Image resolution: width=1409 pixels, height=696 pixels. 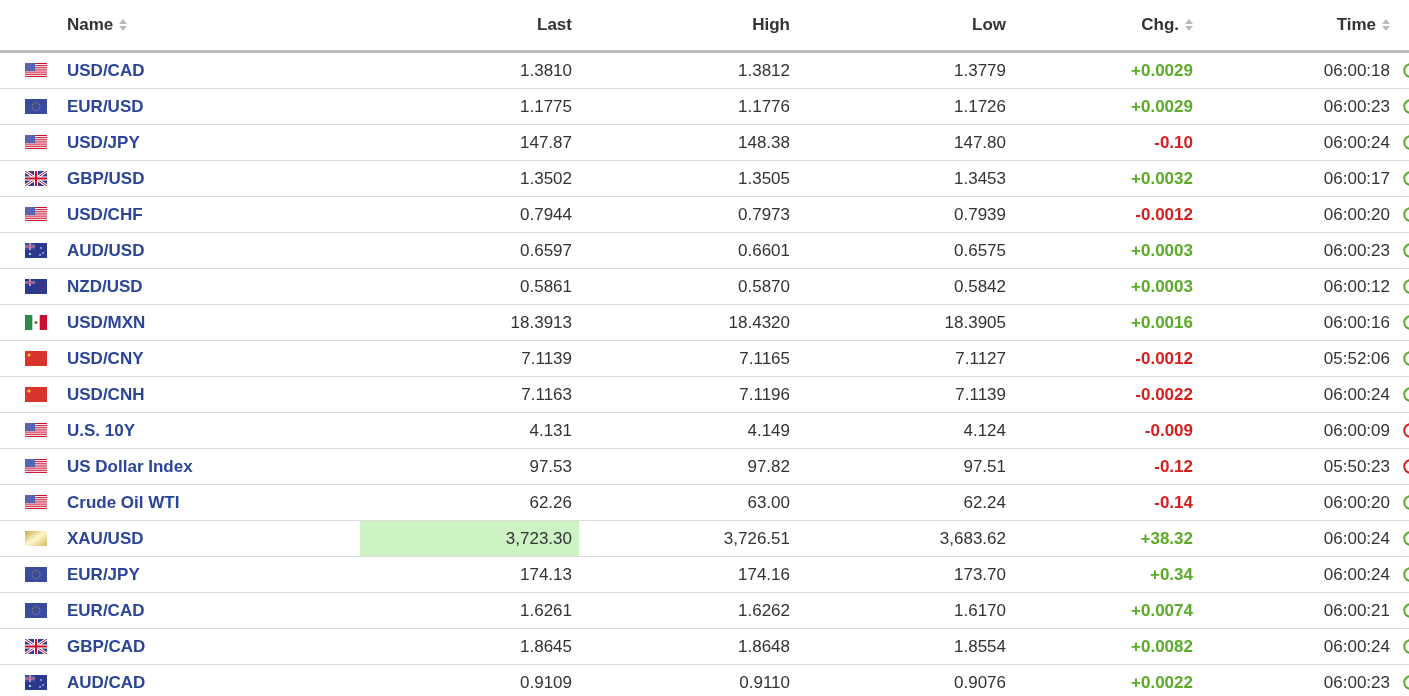 What do you see at coordinates (546, 395) in the screenshot?
I see `price-cell-text: 7.1163` at bounding box center [546, 395].